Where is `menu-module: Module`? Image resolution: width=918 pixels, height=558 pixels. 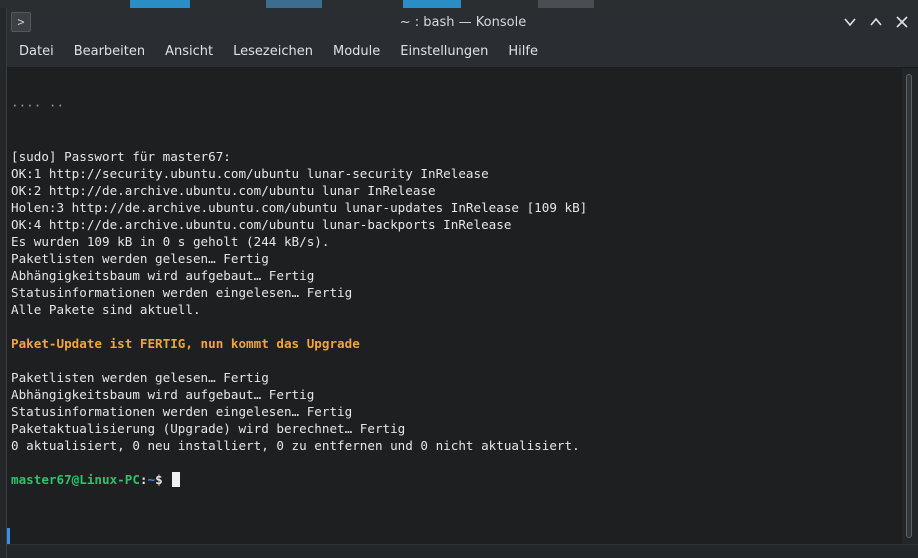
menu-module: Module is located at coordinates (356, 52).